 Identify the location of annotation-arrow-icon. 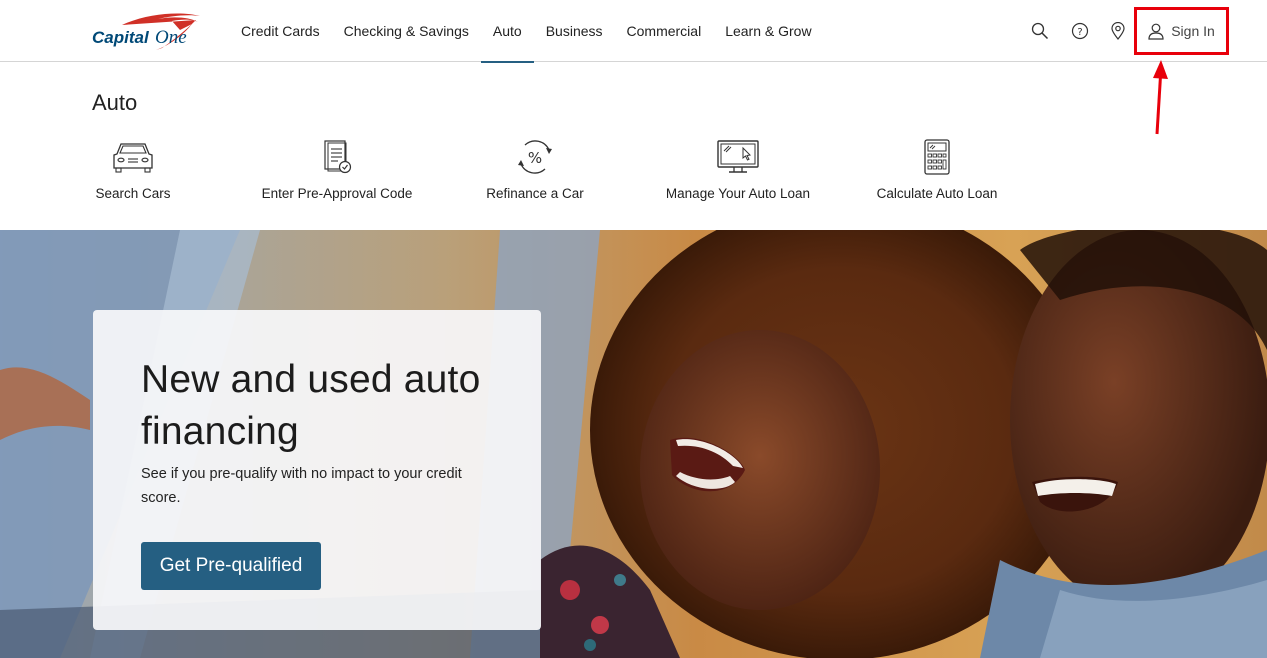
(1160, 97).